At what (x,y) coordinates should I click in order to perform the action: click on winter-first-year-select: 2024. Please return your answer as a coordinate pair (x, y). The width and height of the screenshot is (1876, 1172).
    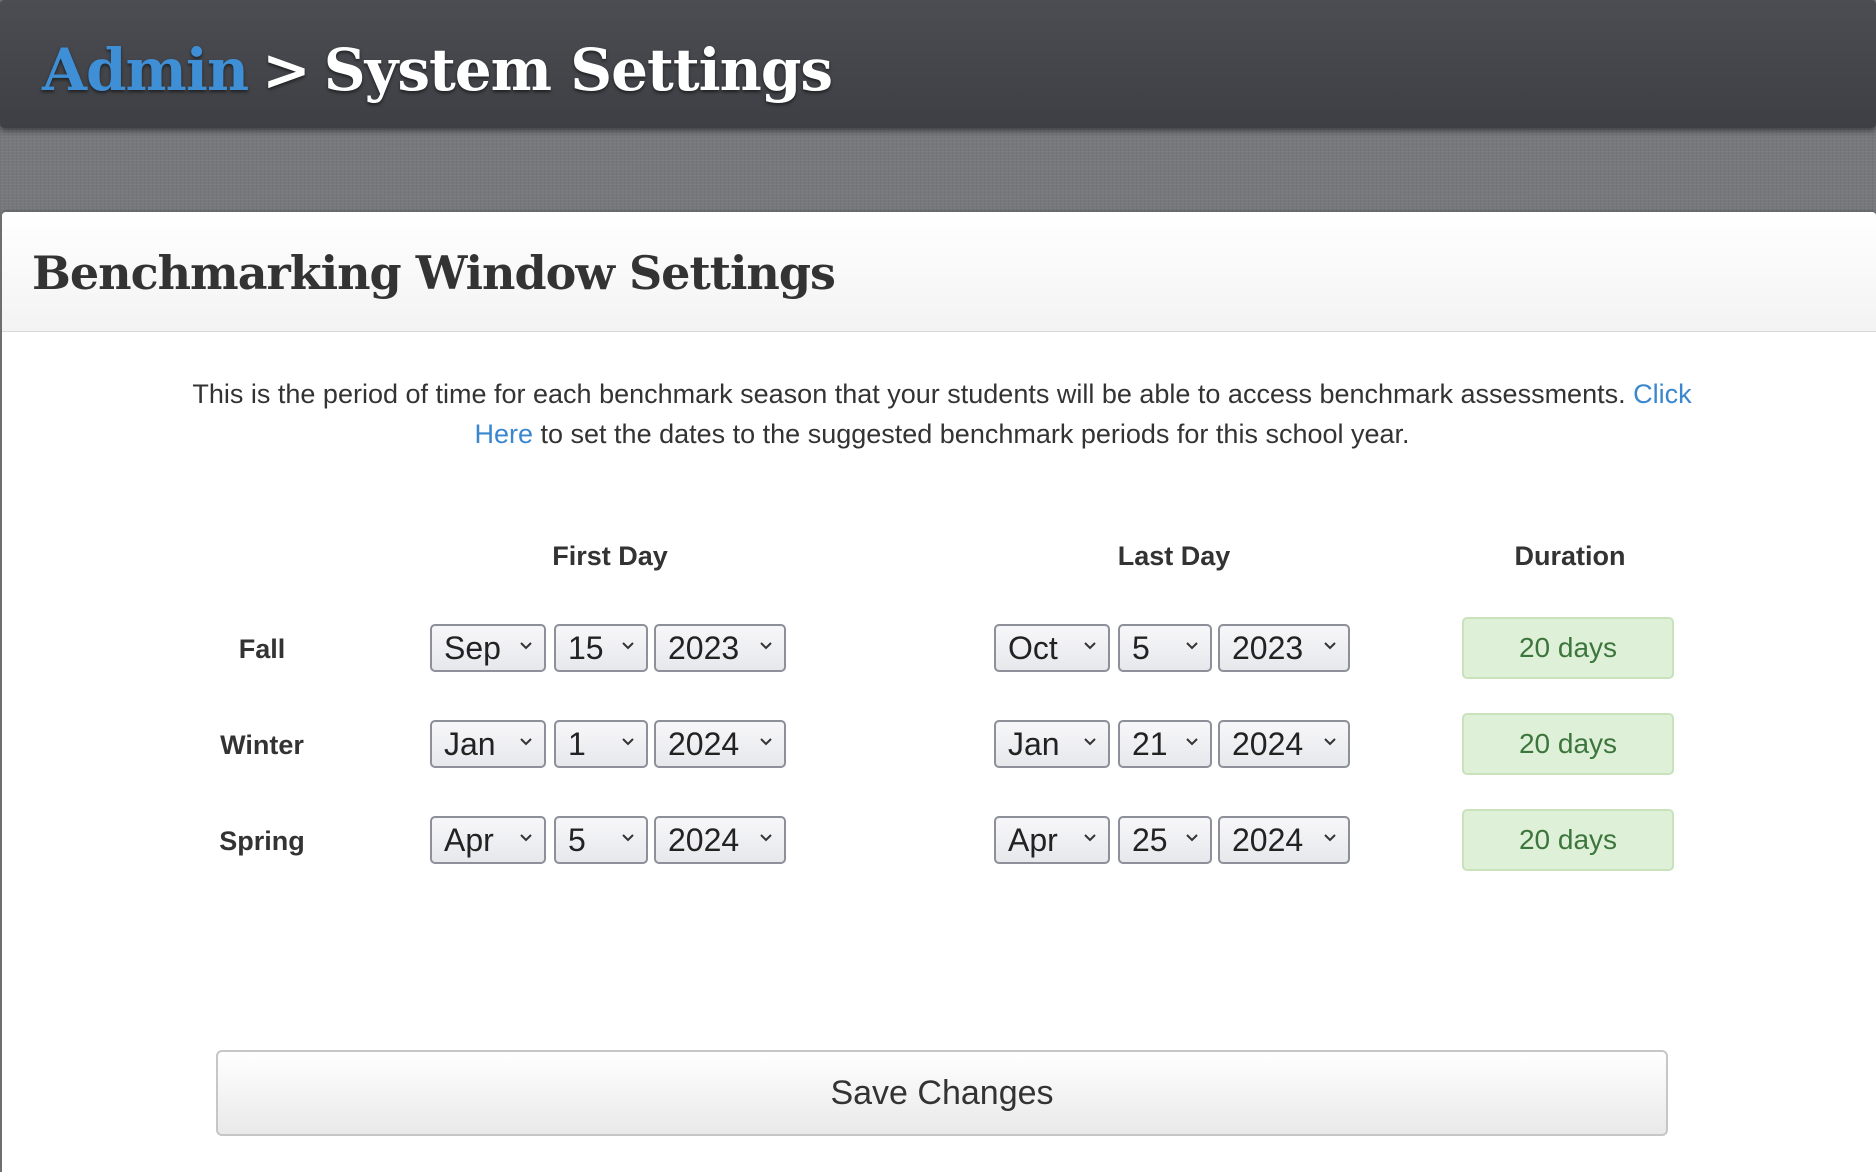
    Looking at the image, I should click on (720, 744).